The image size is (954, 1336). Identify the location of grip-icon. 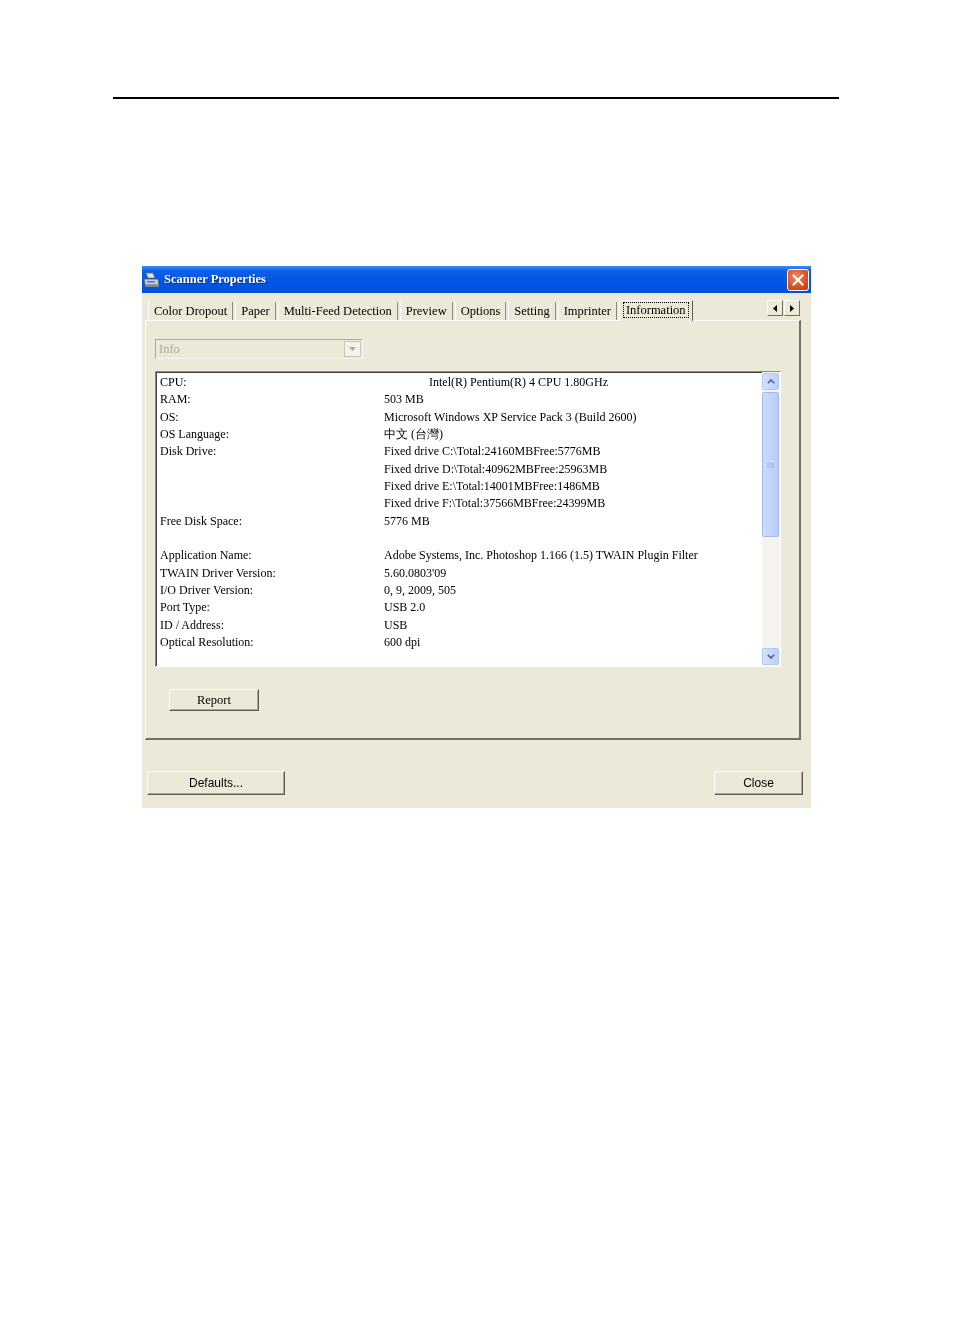
(770, 464).